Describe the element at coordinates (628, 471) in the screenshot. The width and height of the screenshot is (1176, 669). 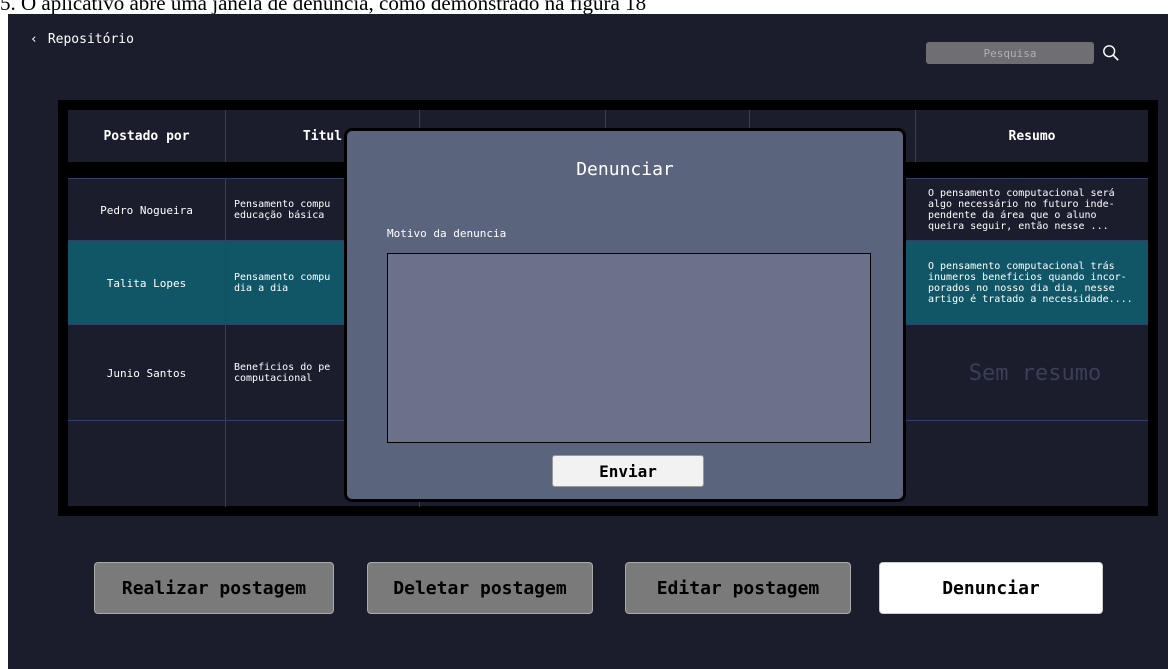
I see `send-button: Enviar` at that location.